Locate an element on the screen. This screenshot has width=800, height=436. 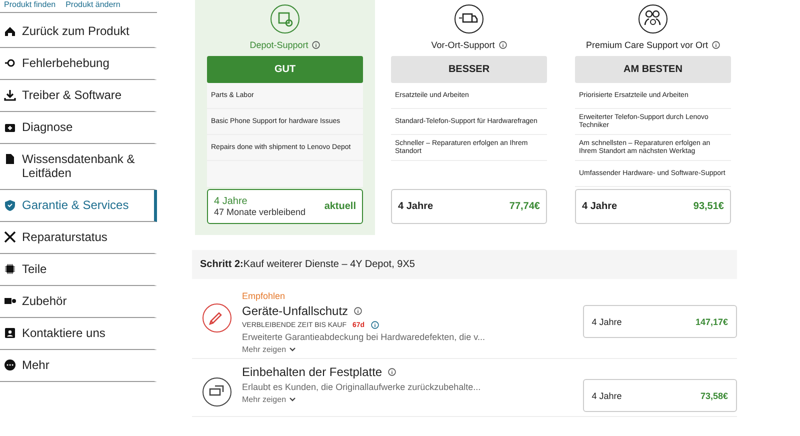
price-label: 73,58€ is located at coordinates (714, 395).